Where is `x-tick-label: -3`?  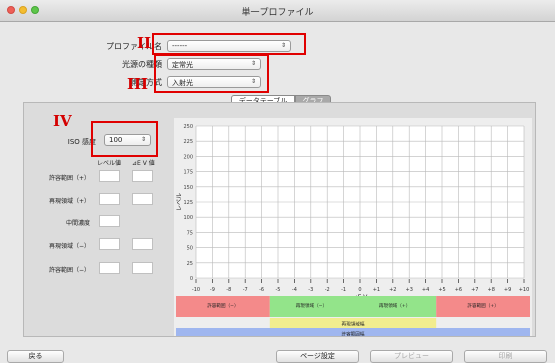 x-tick-label: -3 is located at coordinates (310, 290).